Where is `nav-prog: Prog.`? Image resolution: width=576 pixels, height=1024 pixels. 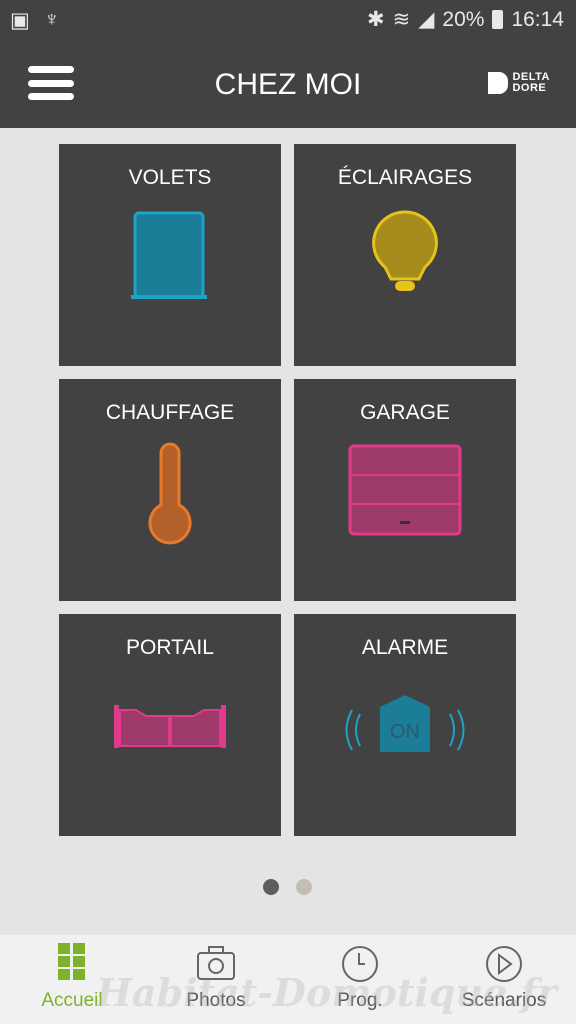 nav-prog: Prog. is located at coordinates (360, 979).